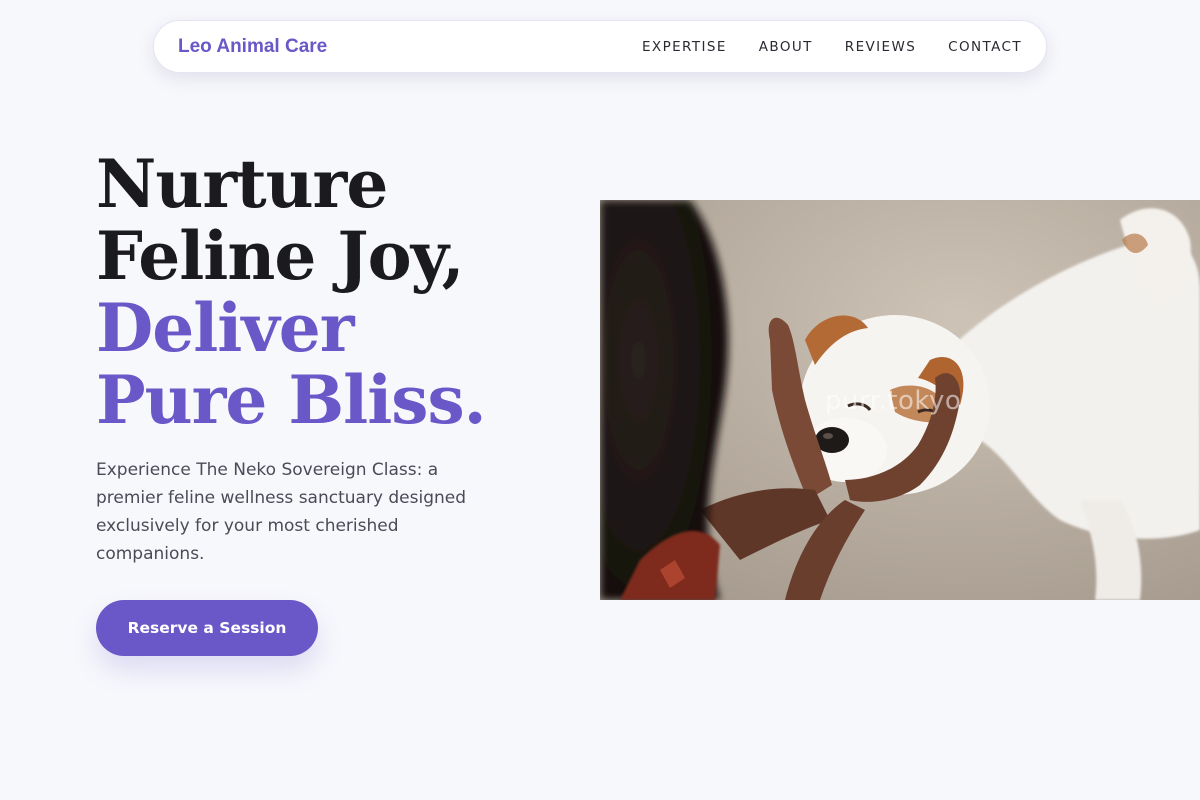 Image resolution: width=1200 pixels, height=800 pixels. What do you see at coordinates (225, 328) in the screenshot?
I see `headline-line-3: Deliver` at bounding box center [225, 328].